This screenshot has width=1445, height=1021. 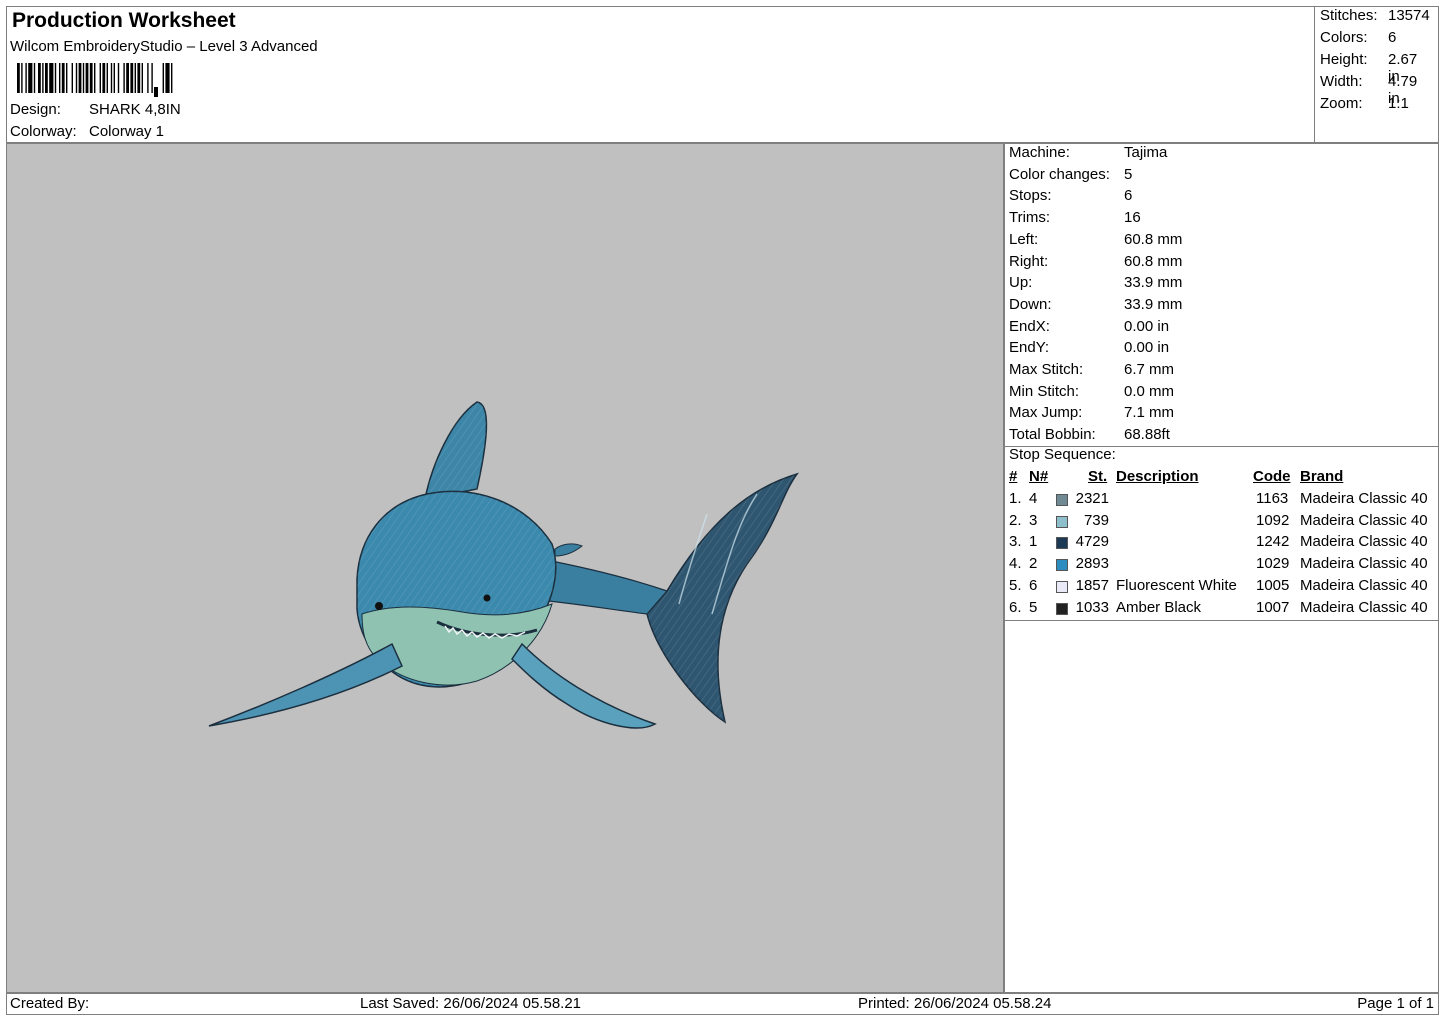 I want to click on height-label: Height:, so click(x=1344, y=59).